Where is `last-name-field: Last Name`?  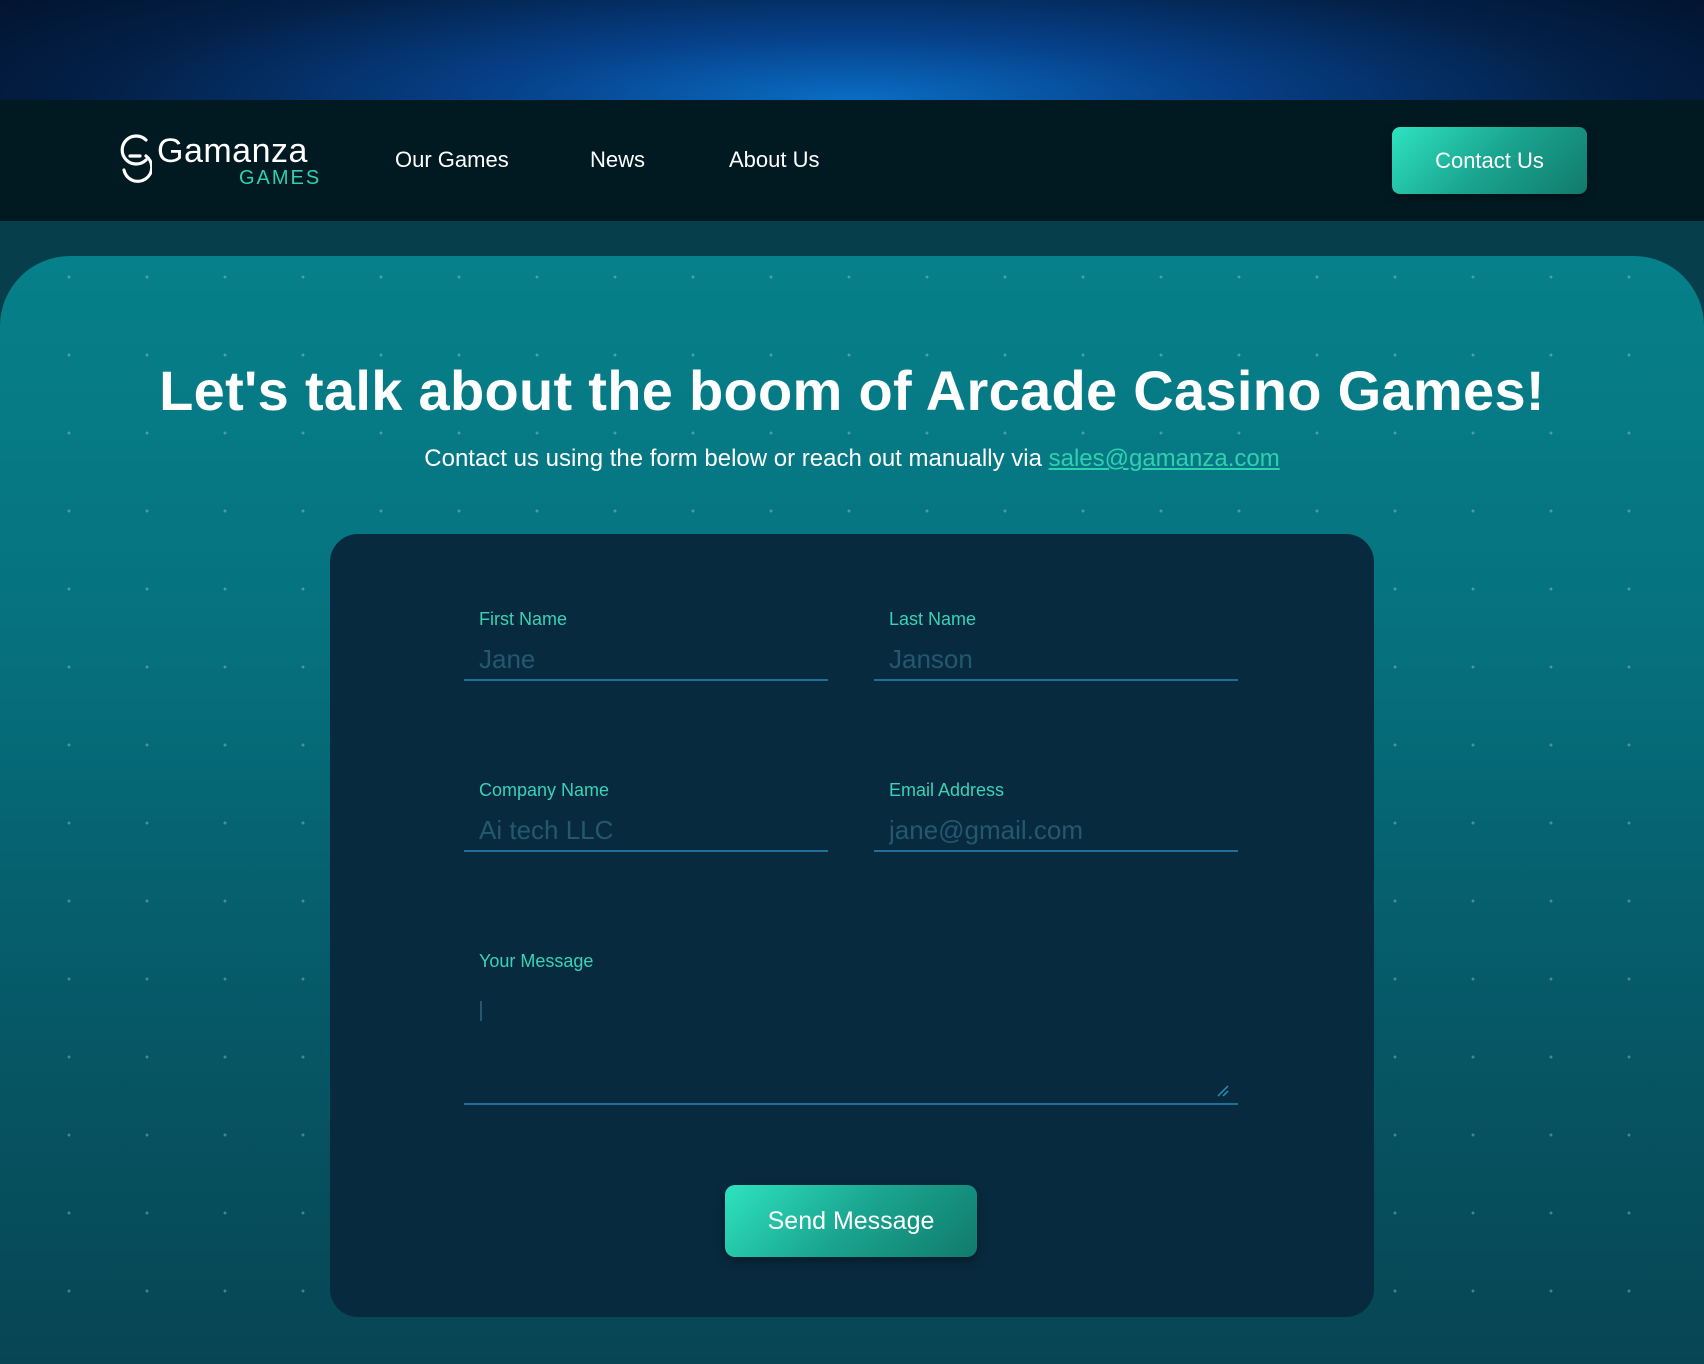
last-name-field: Last Name is located at coordinates (1056, 648).